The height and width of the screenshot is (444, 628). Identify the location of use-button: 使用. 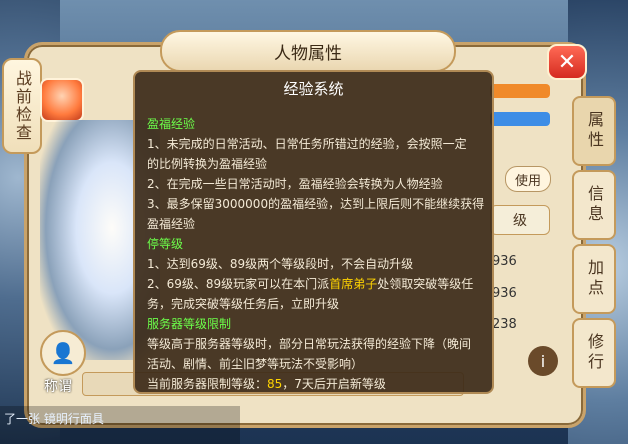
(528, 179).